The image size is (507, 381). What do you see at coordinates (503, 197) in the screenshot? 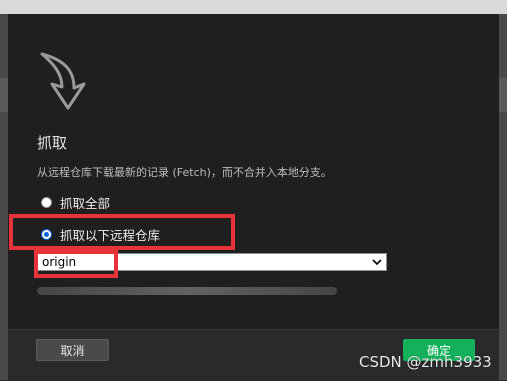
I see `background-window-right` at bounding box center [503, 197].